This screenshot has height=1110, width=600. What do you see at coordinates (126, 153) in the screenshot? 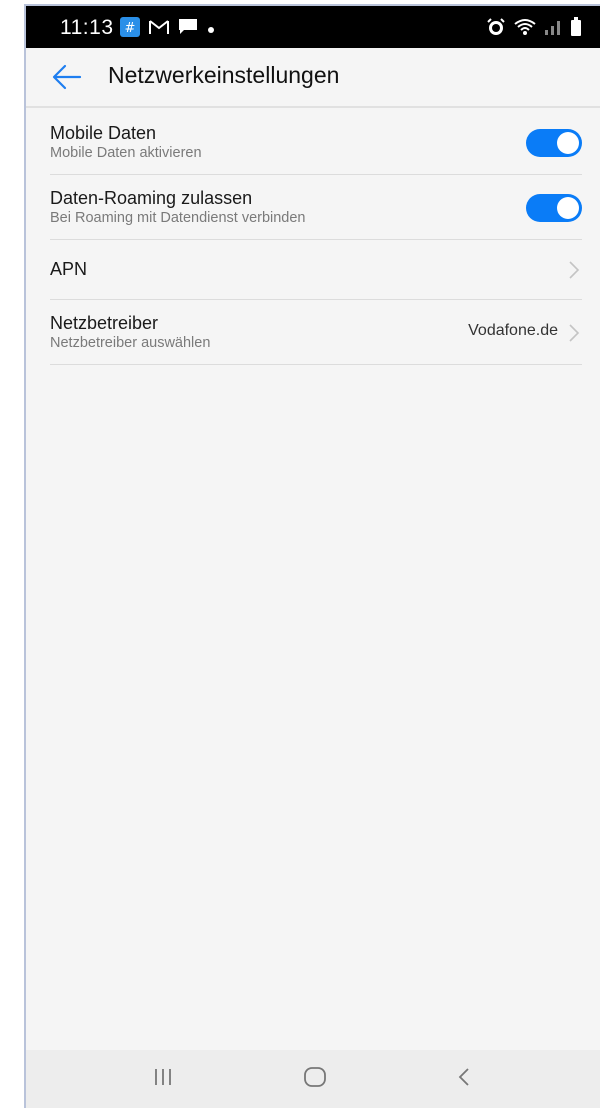
I see `setting-subtitle: Mobile Daten aktivieren` at bounding box center [126, 153].